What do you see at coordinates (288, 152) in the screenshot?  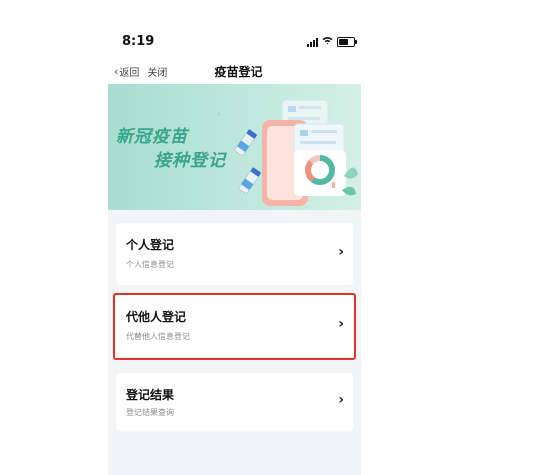 I see `banner-illustration` at bounding box center [288, 152].